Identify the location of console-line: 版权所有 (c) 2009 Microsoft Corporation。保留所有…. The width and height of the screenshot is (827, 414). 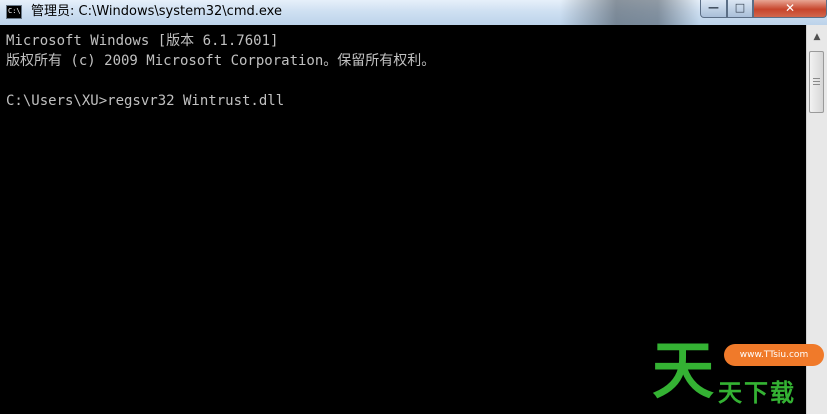
(221, 61).